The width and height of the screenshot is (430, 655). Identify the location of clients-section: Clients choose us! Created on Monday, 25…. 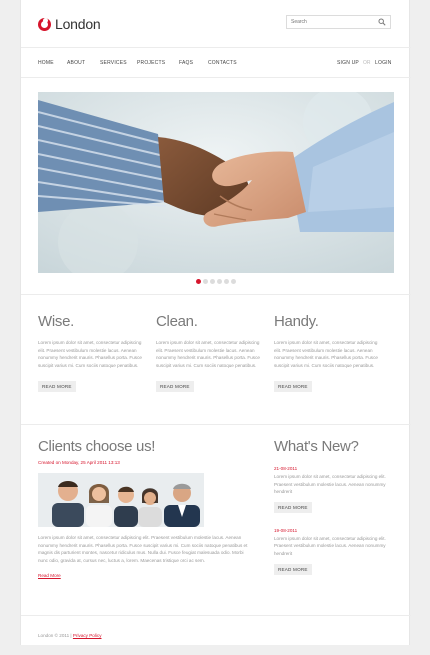
(148, 510).